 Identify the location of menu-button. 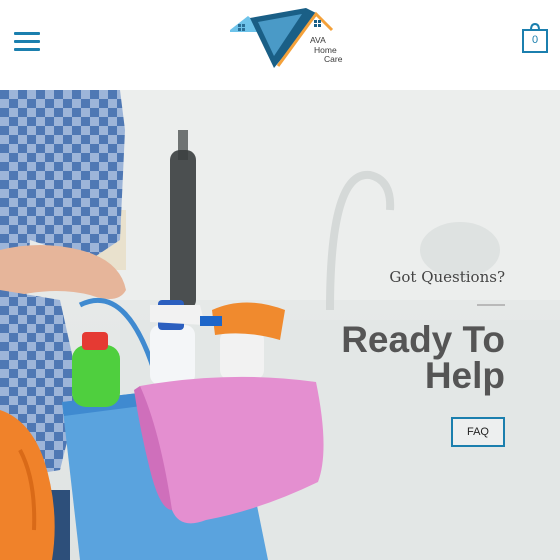
(27, 42).